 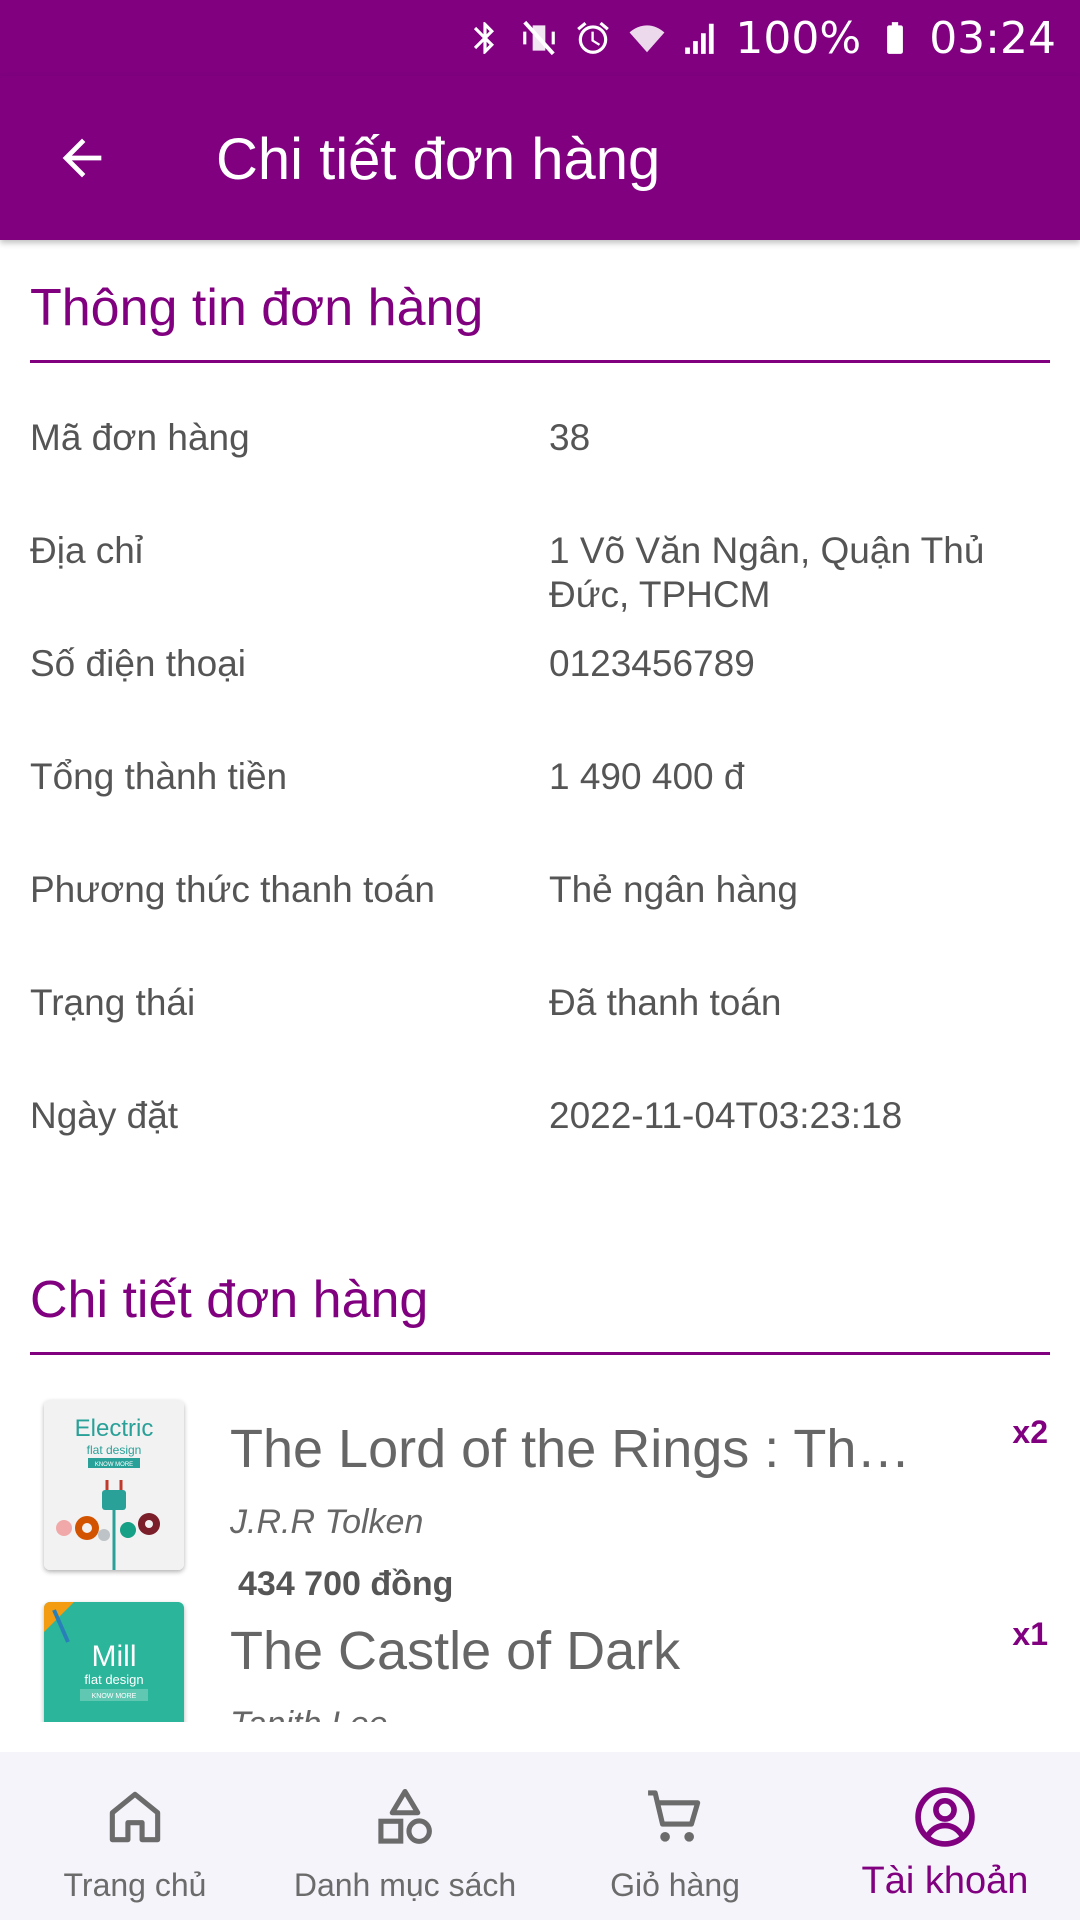 I want to click on info-label: Địa chỉ, so click(x=87, y=550).